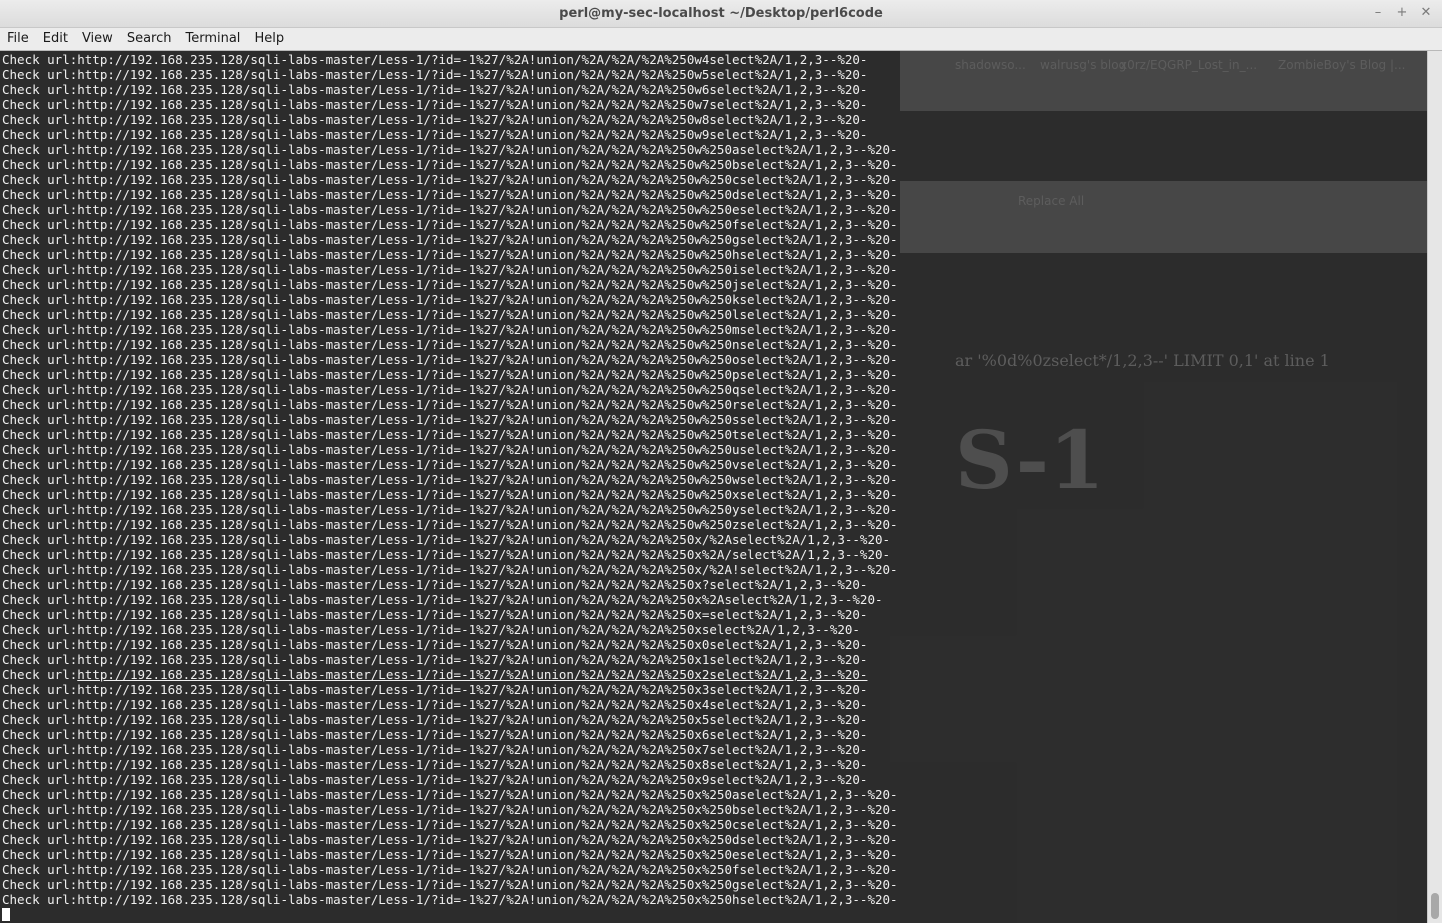  Describe the element at coordinates (1164, 217) in the screenshot. I see `ghost-find-bar` at that location.